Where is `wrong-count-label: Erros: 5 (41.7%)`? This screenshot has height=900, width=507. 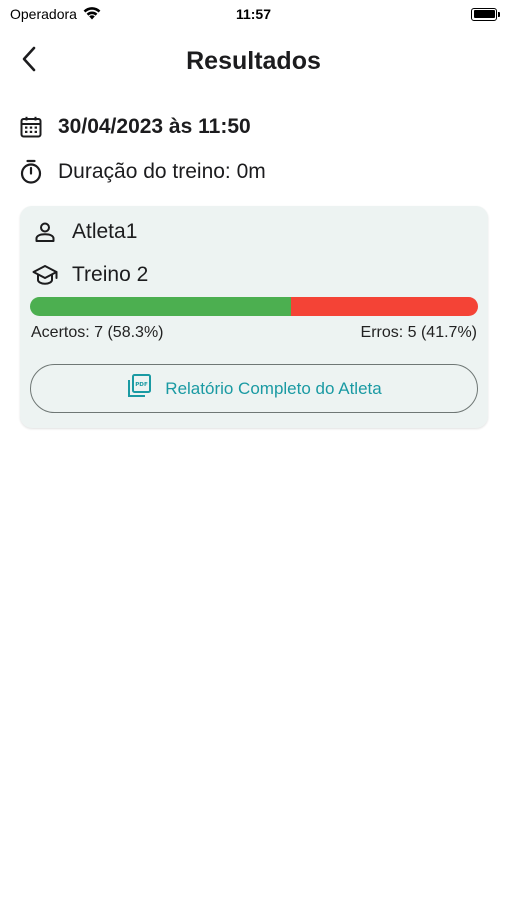 wrong-count-label: Erros: 5 (41.7%) is located at coordinates (418, 332).